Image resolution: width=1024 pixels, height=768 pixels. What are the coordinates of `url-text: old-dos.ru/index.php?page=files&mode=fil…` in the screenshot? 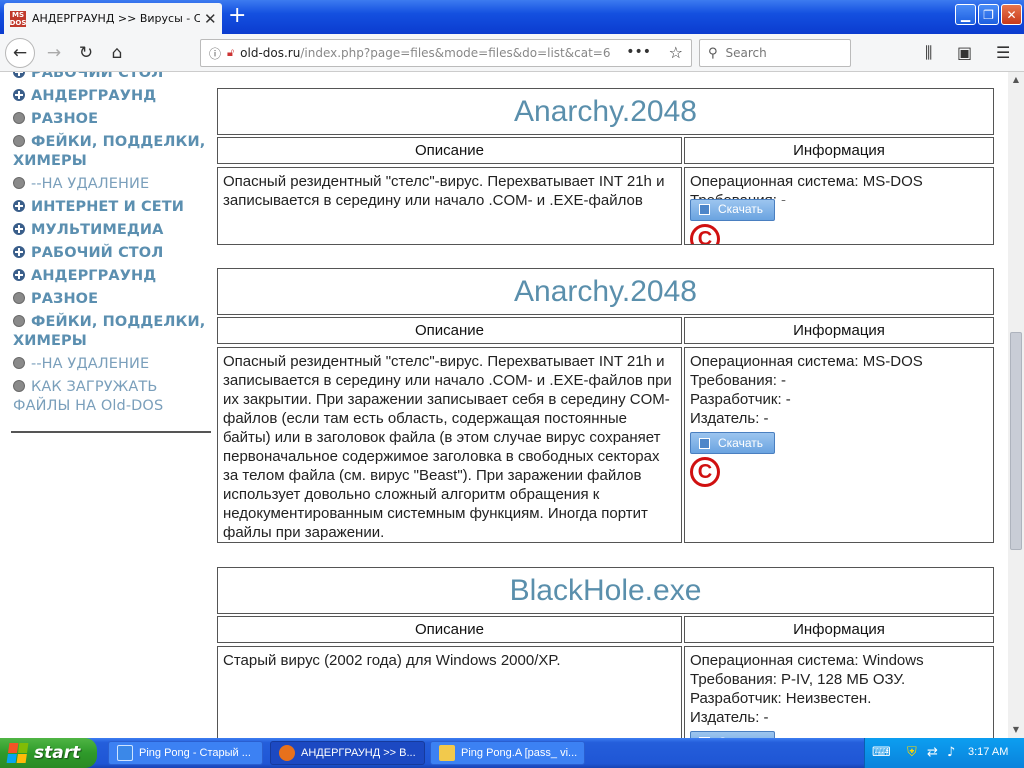 It's located at (430, 53).